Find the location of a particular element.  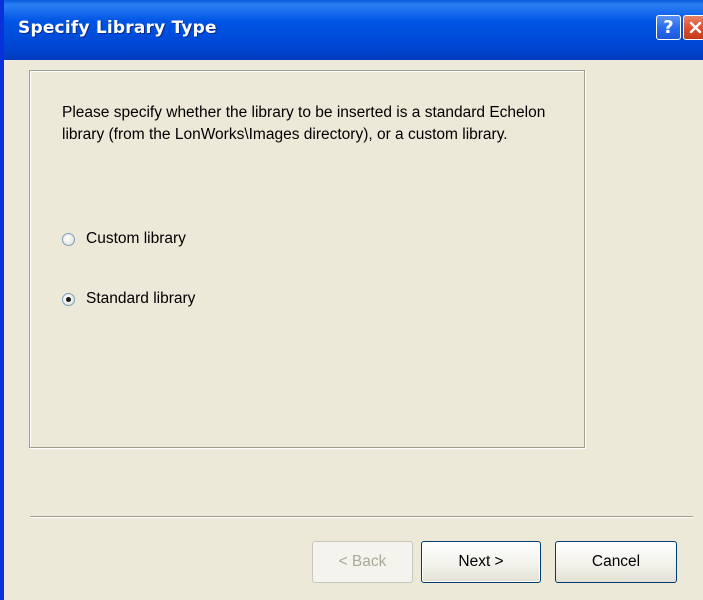

help-icon: ? is located at coordinates (668, 27).